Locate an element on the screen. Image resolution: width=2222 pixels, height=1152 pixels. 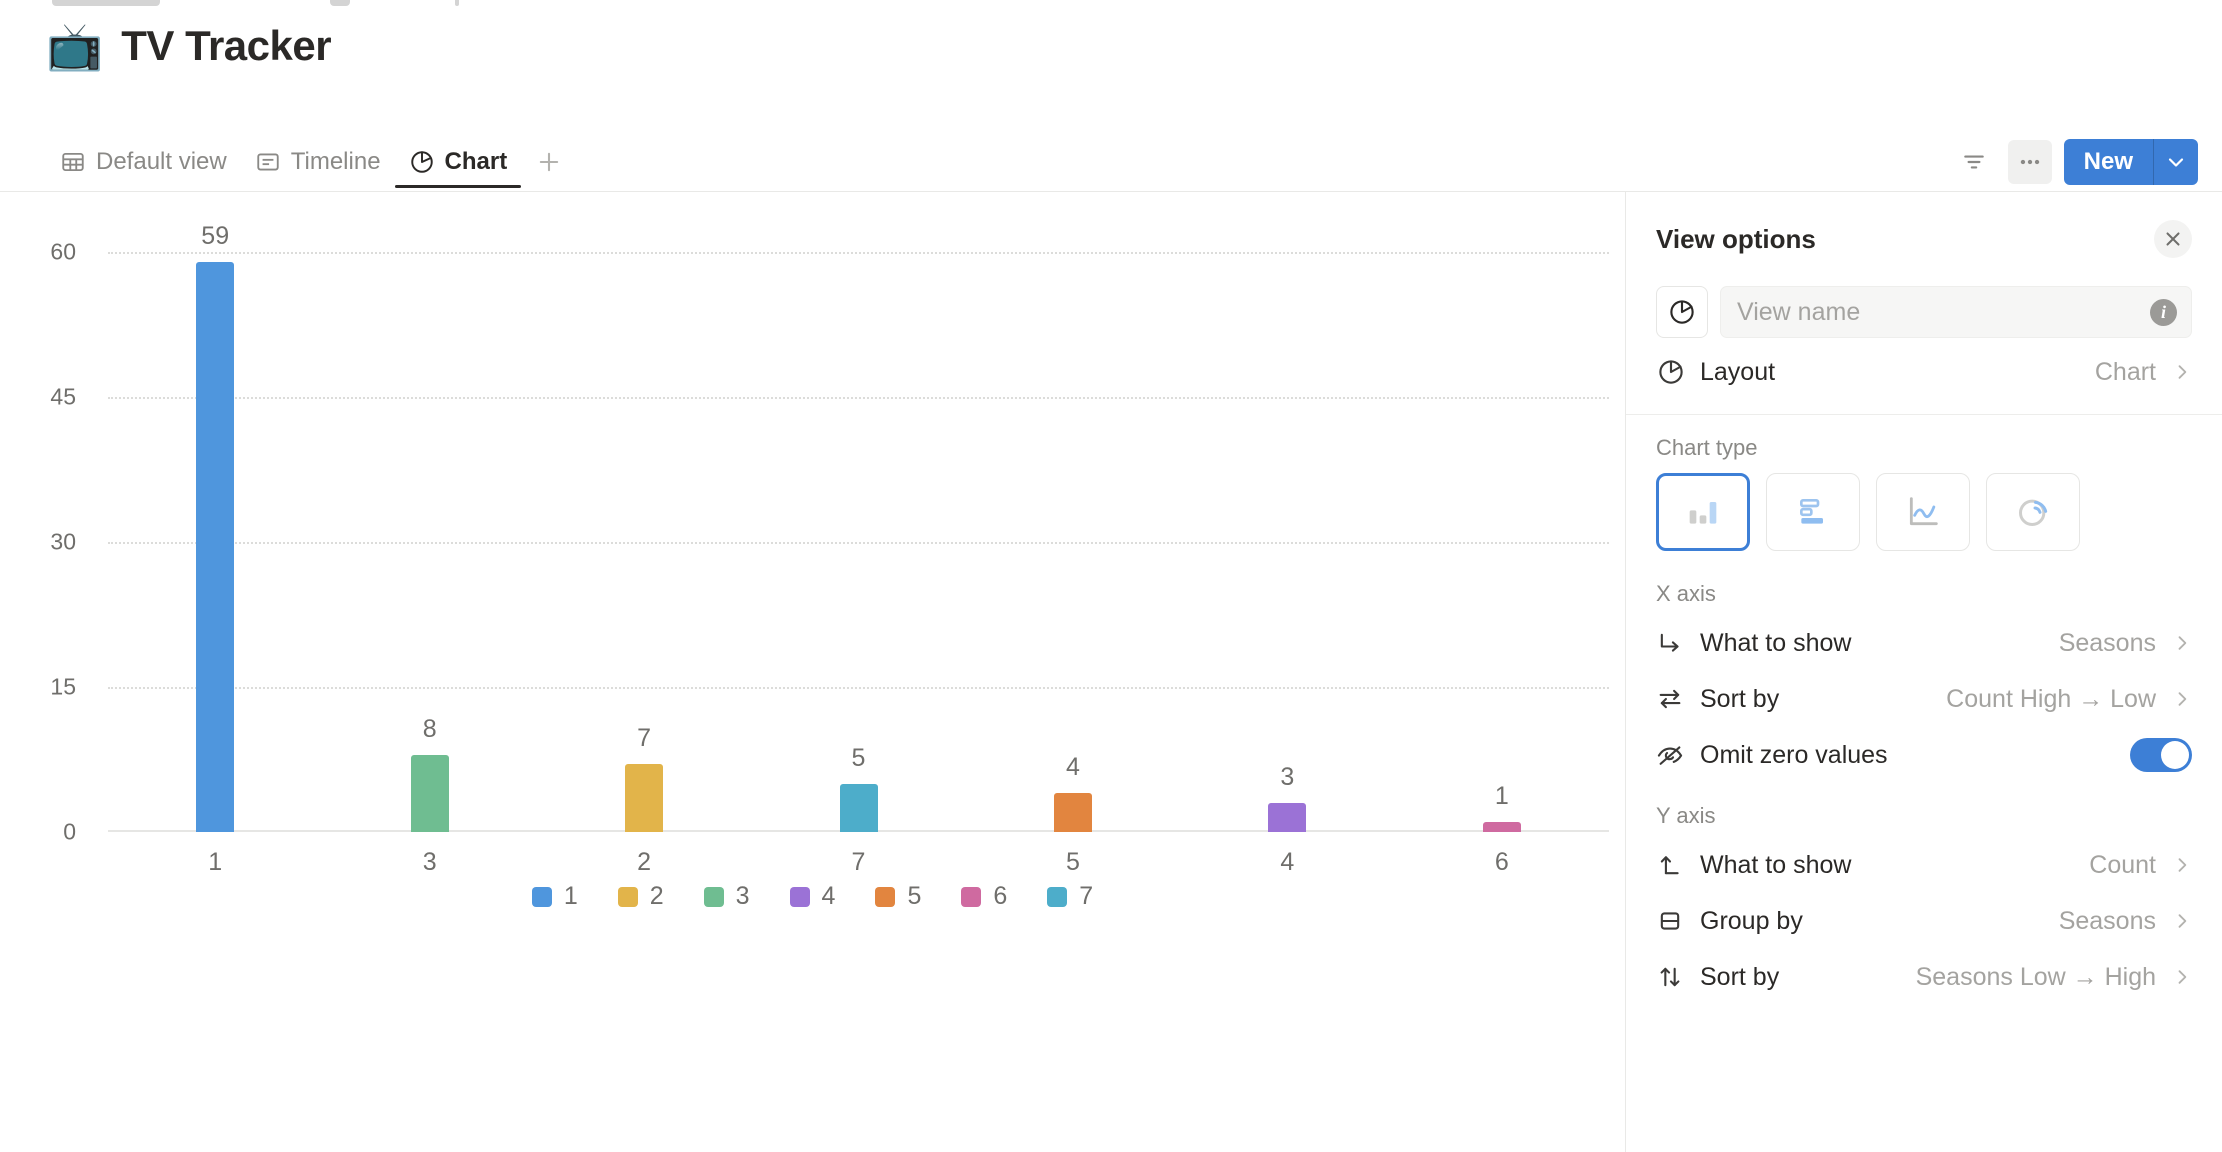
y-sort-by-label: Sort by is located at coordinates (1740, 976).